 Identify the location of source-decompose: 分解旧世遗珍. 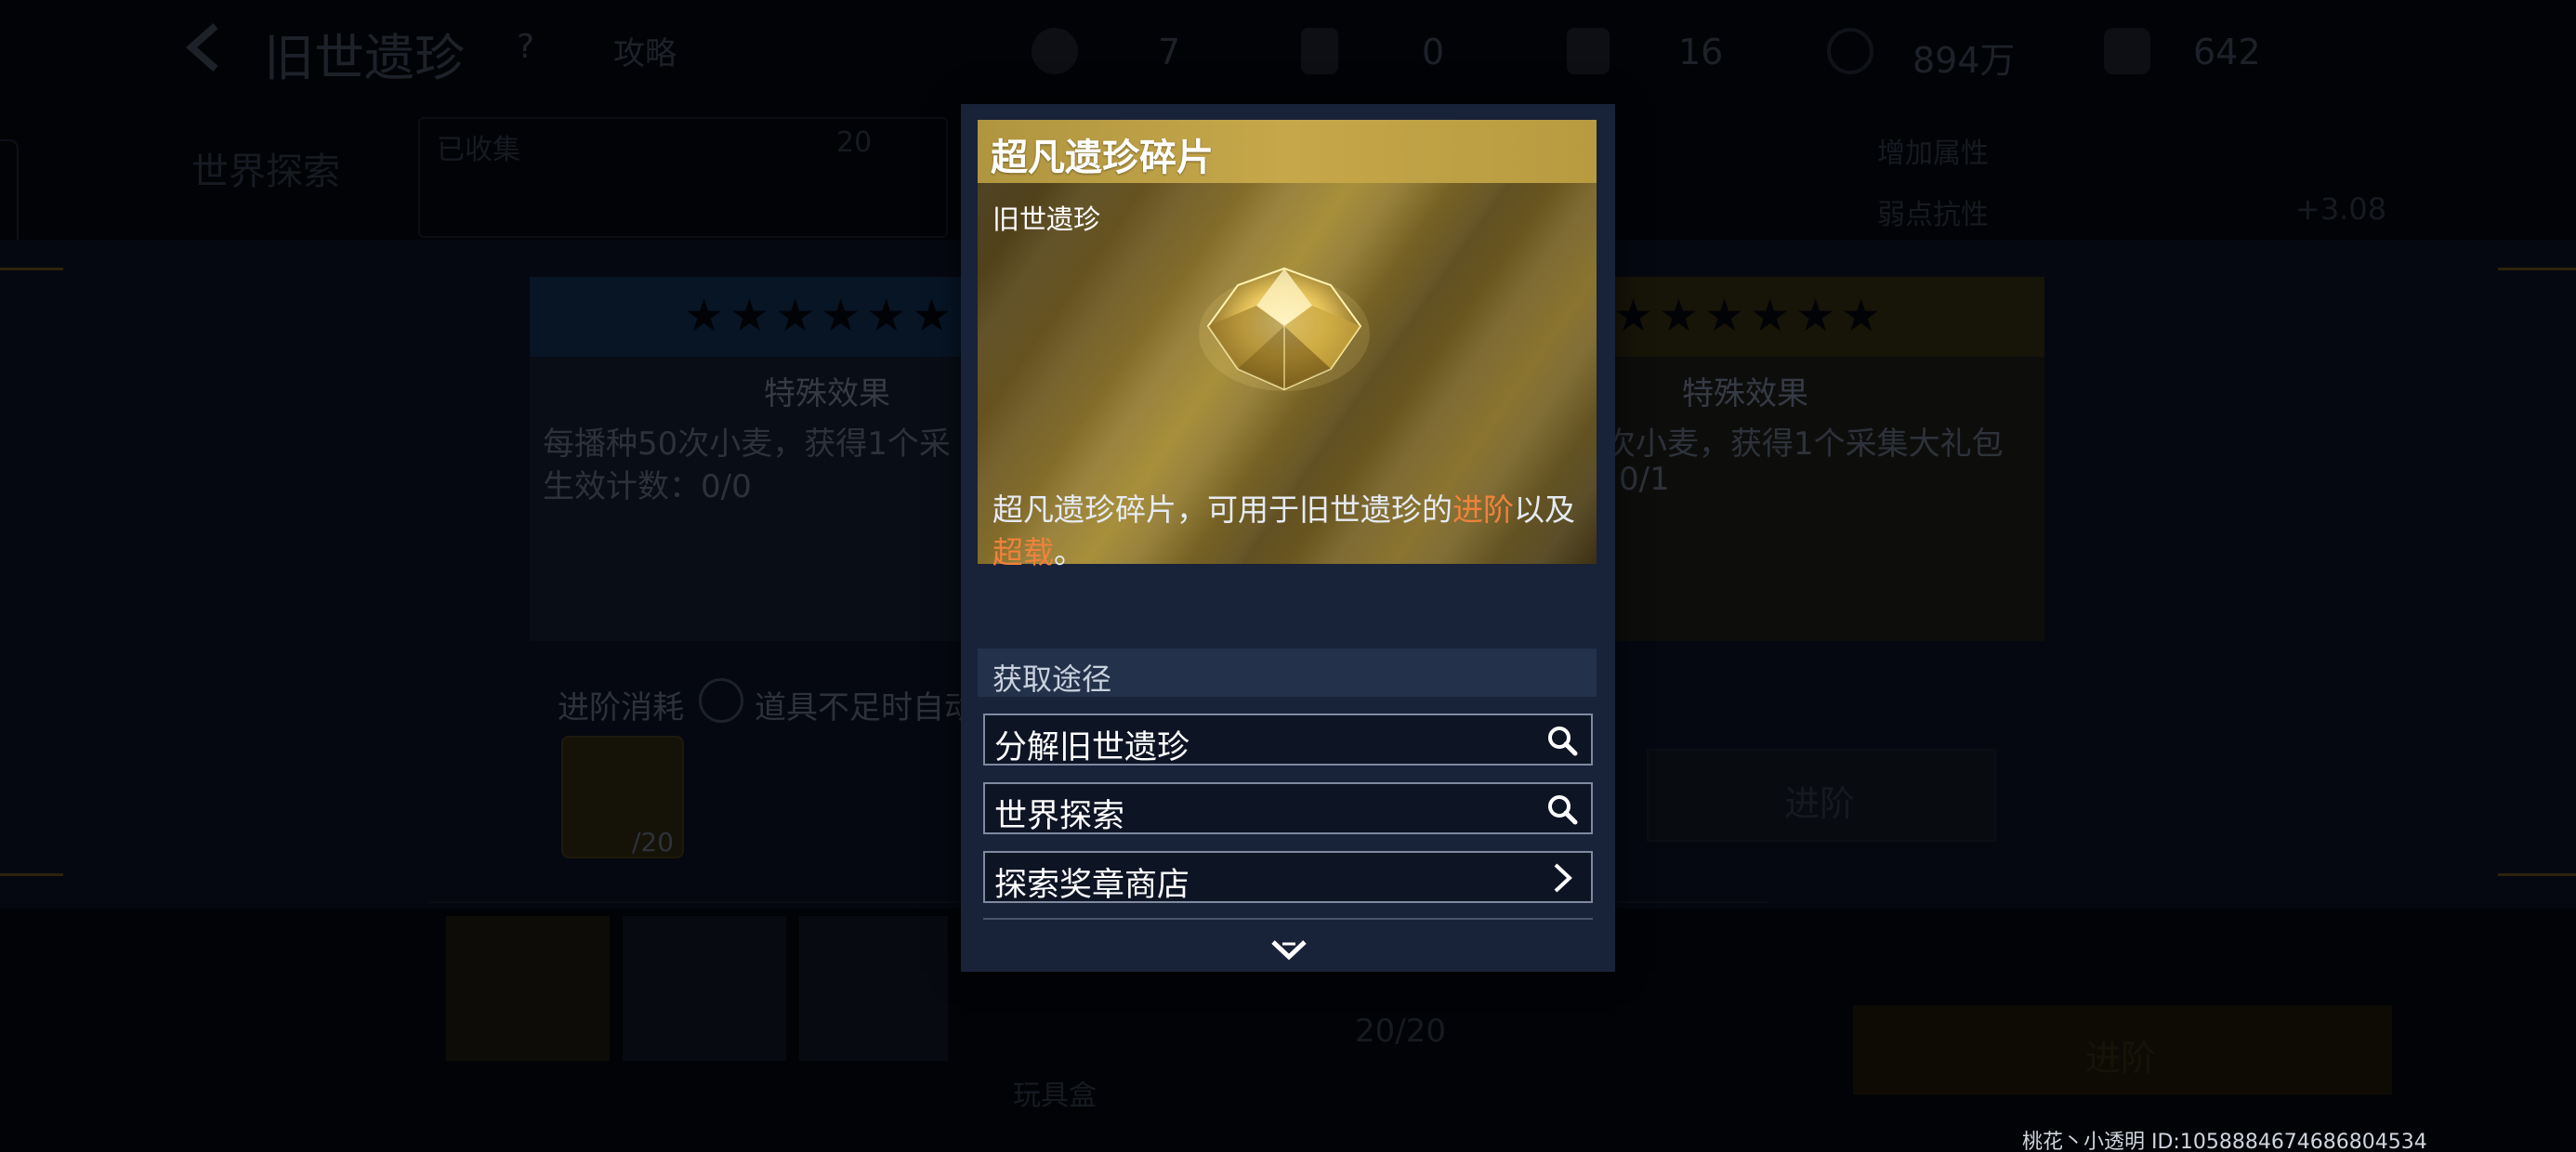
(1288, 739).